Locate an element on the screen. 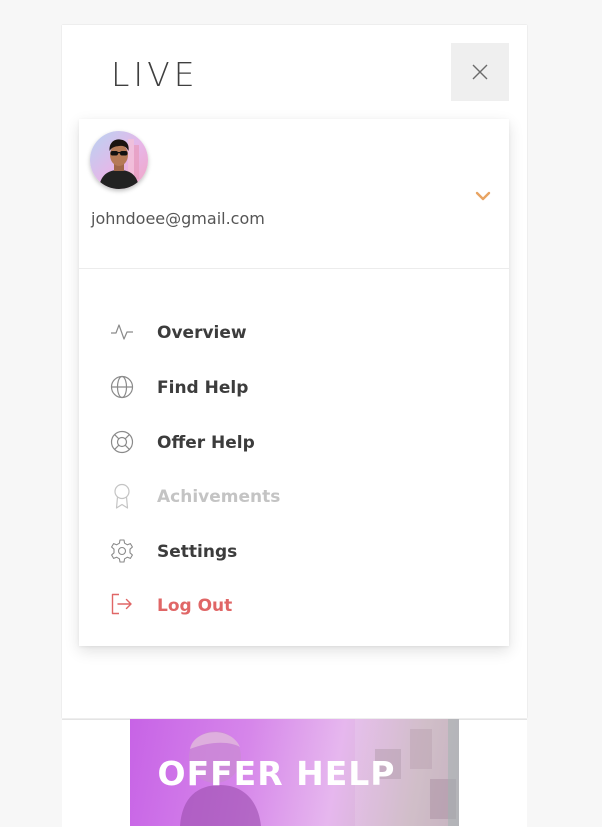 Image resolution: width=602 pixels, height=827 pixels. activity-icon is located at coordinates (122, 332).